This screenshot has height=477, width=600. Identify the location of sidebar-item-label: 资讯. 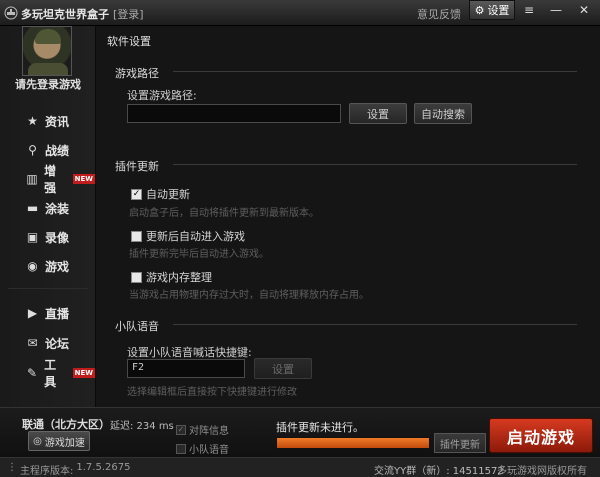
(57, 121).